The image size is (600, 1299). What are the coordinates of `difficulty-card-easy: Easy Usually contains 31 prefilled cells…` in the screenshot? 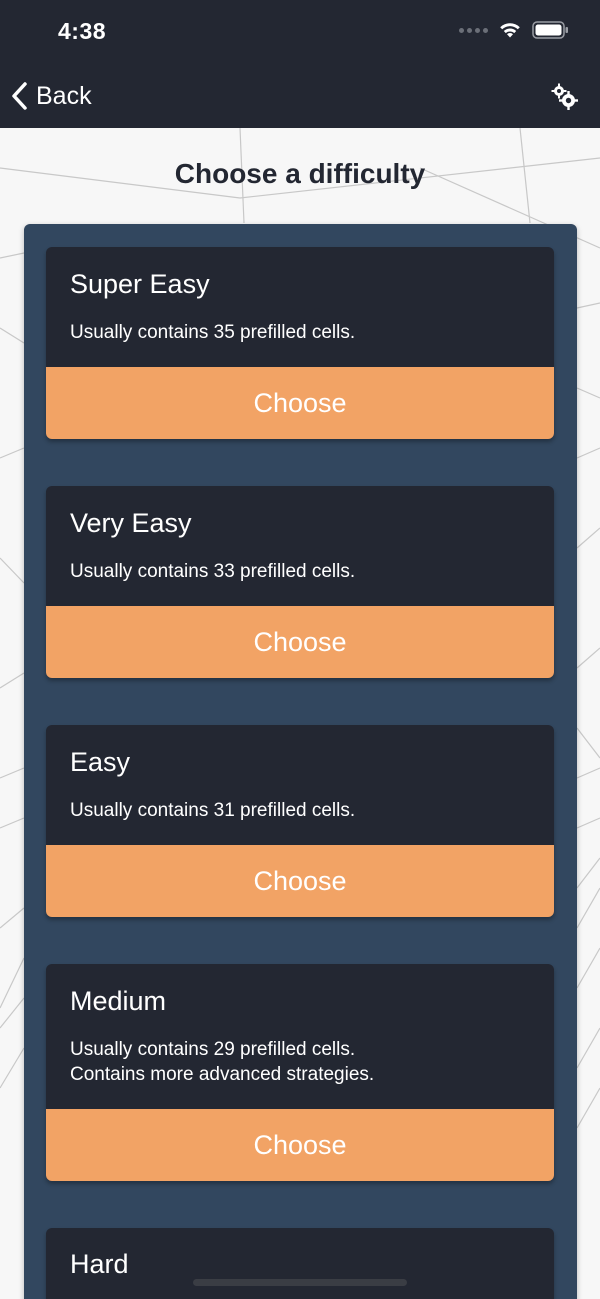 It's located at (300, 821).